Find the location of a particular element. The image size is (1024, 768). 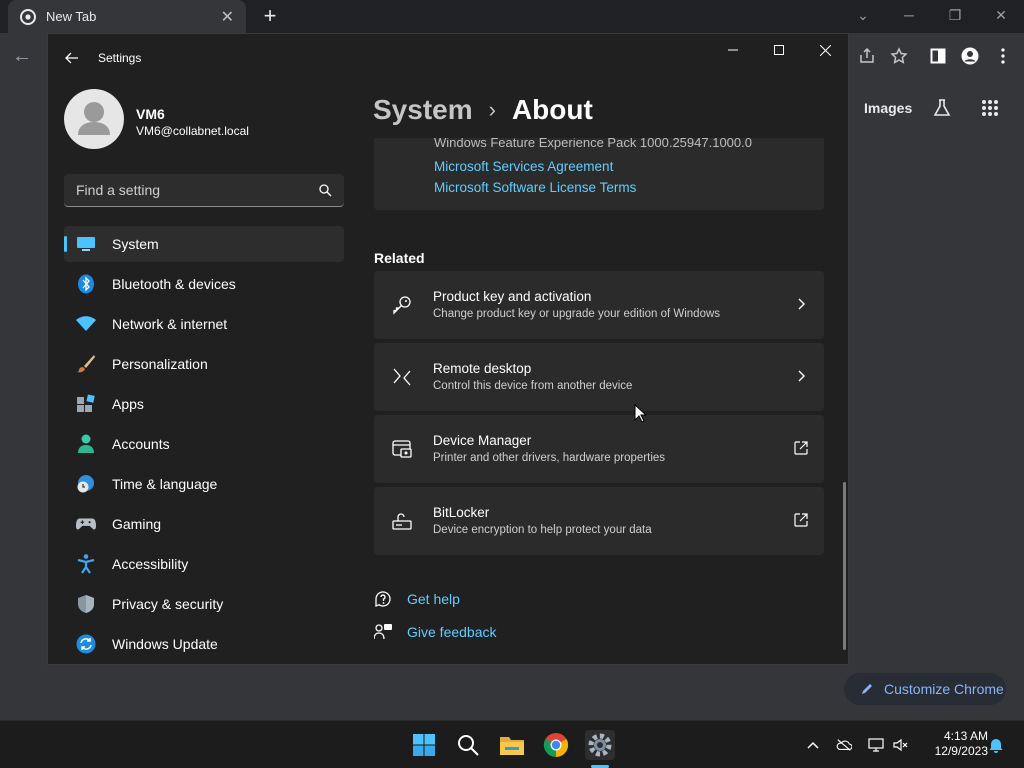

sidebar-item-apps: Apps is located at coordinates (204, 404).